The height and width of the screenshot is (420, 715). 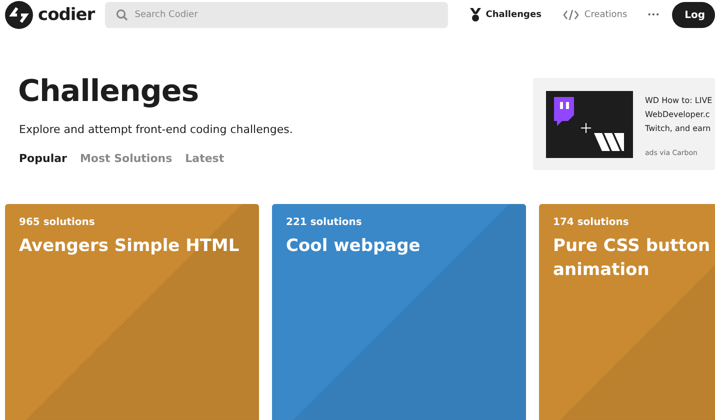 I want to click on search-field: Search Codier, so click(x=276, y=15).